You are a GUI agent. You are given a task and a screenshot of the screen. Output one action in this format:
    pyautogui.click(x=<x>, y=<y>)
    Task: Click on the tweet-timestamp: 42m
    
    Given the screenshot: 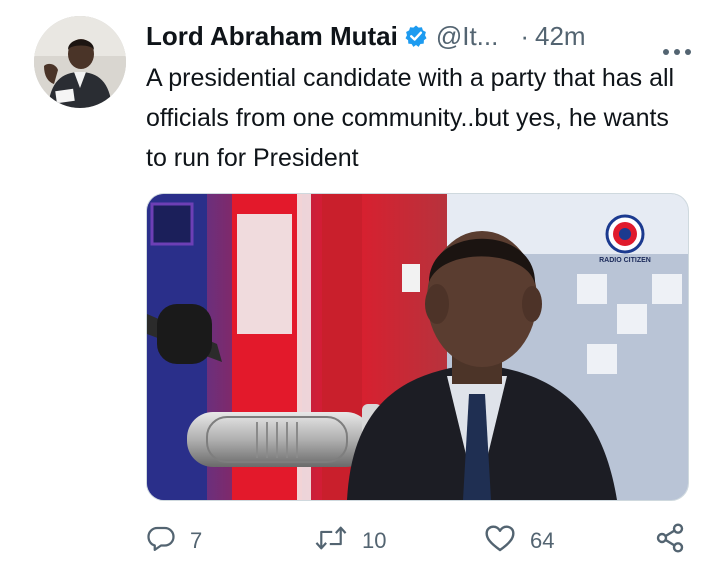 What is the action you would take?
    pyautogui.click(x=560, y=36)
    